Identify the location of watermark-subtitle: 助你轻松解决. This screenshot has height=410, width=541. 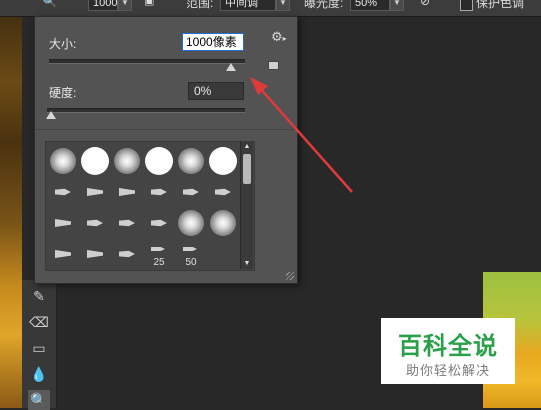
(447, 370).